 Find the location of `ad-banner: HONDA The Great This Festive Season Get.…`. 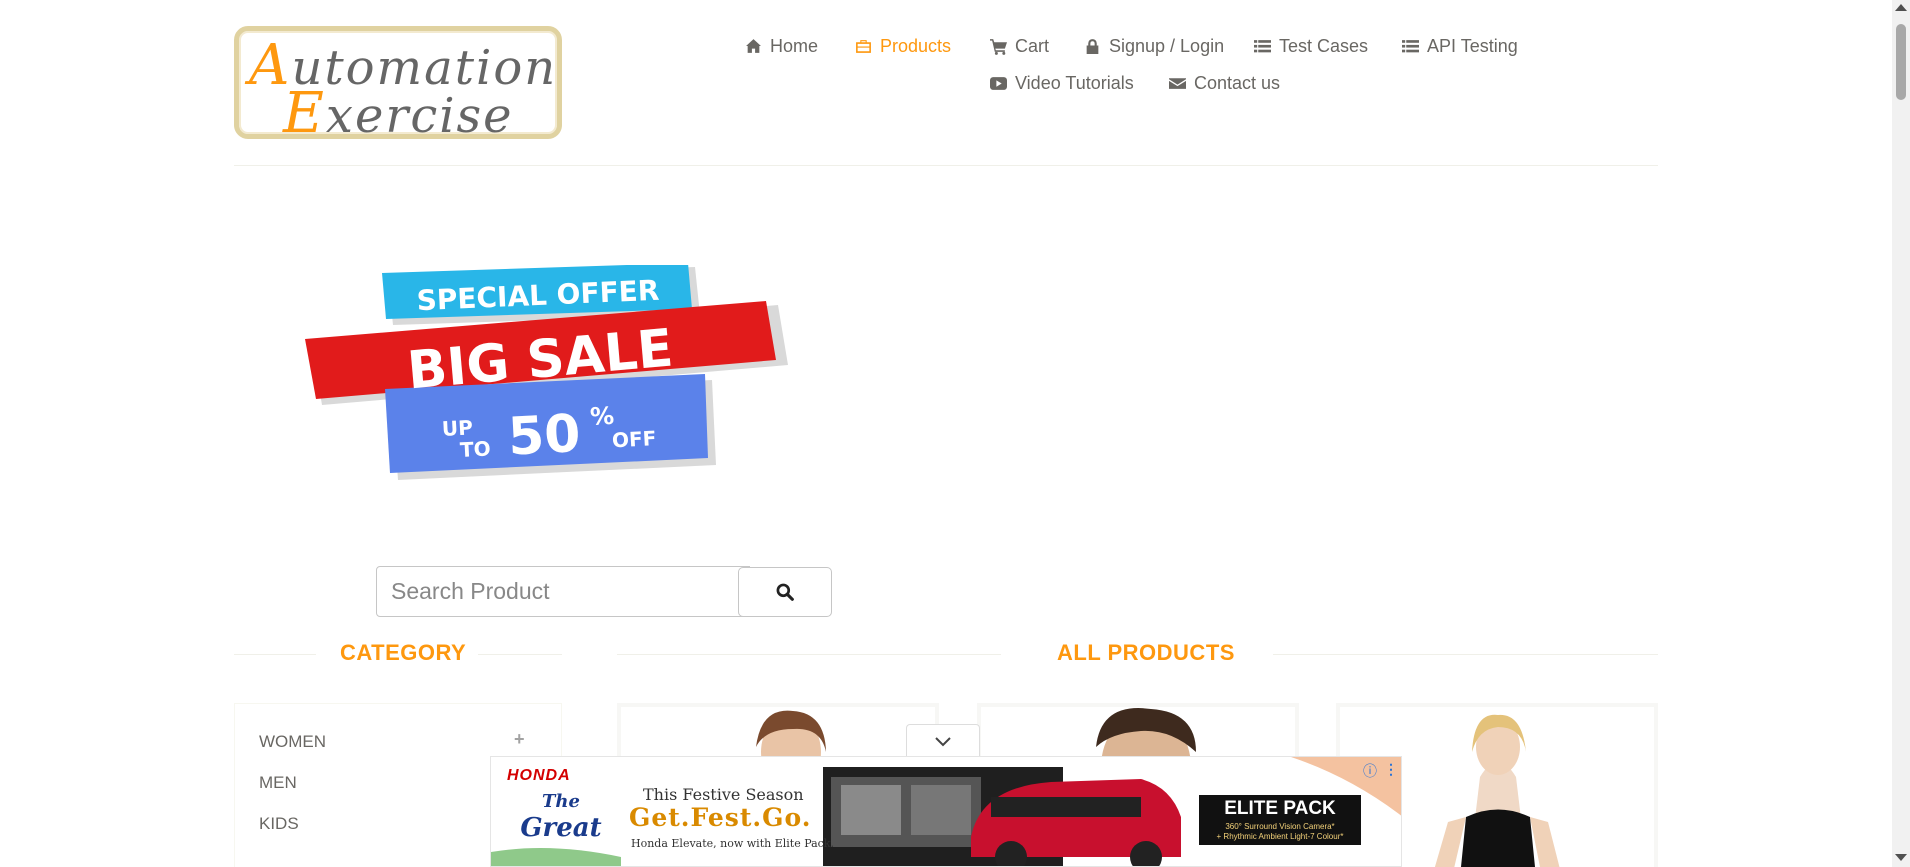

ad-banner: HONDA The Great This Festive Season Get.… is located at coordinates (946, 811).